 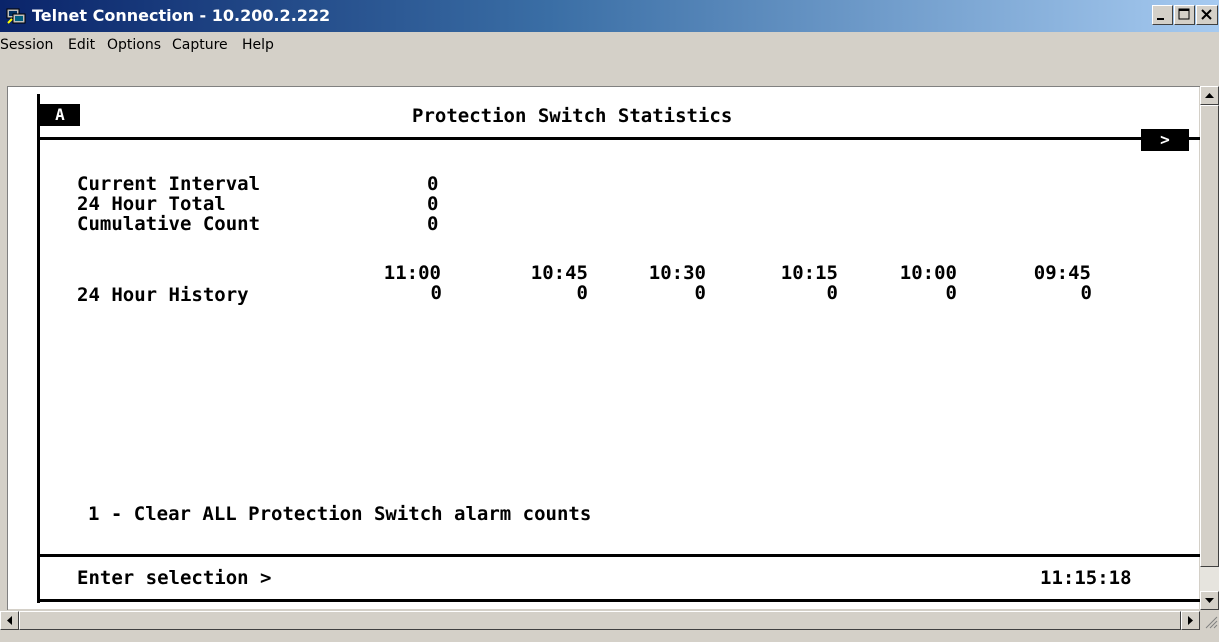 What do you see at coordinates (832, 293) in the screenshot?
I see `history-value-4: 0` at bounding box center [832, 293].